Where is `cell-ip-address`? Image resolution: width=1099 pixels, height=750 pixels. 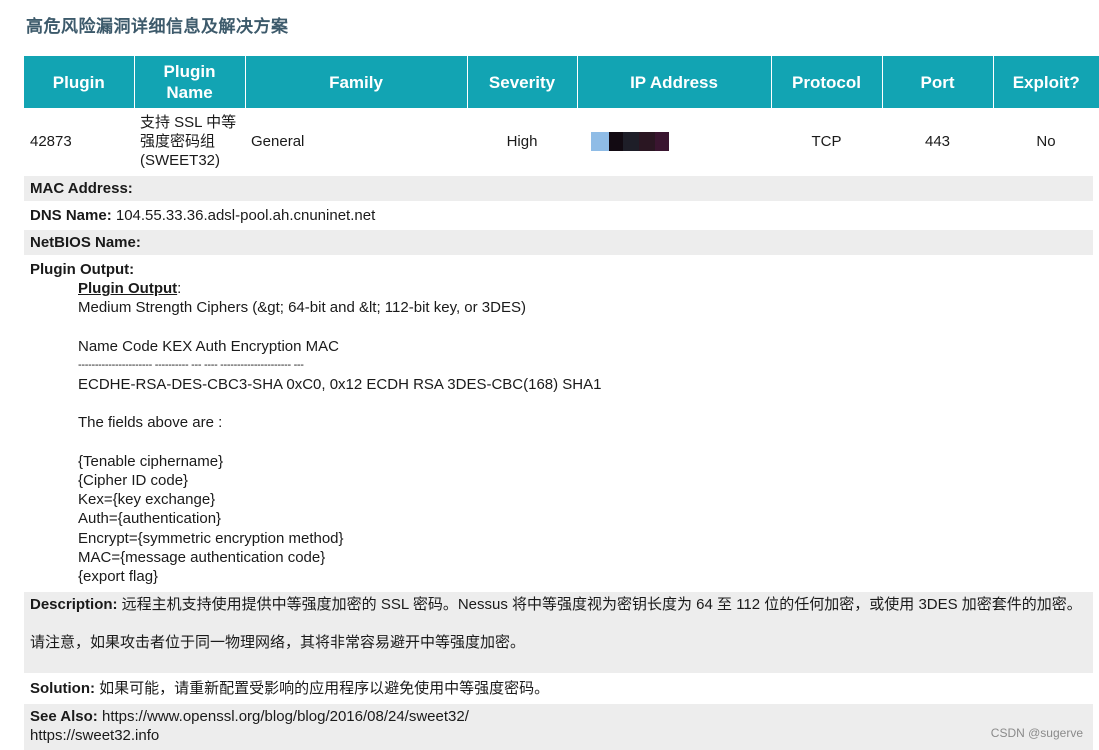
cell-ip-address is located at coordinates (674, 141).